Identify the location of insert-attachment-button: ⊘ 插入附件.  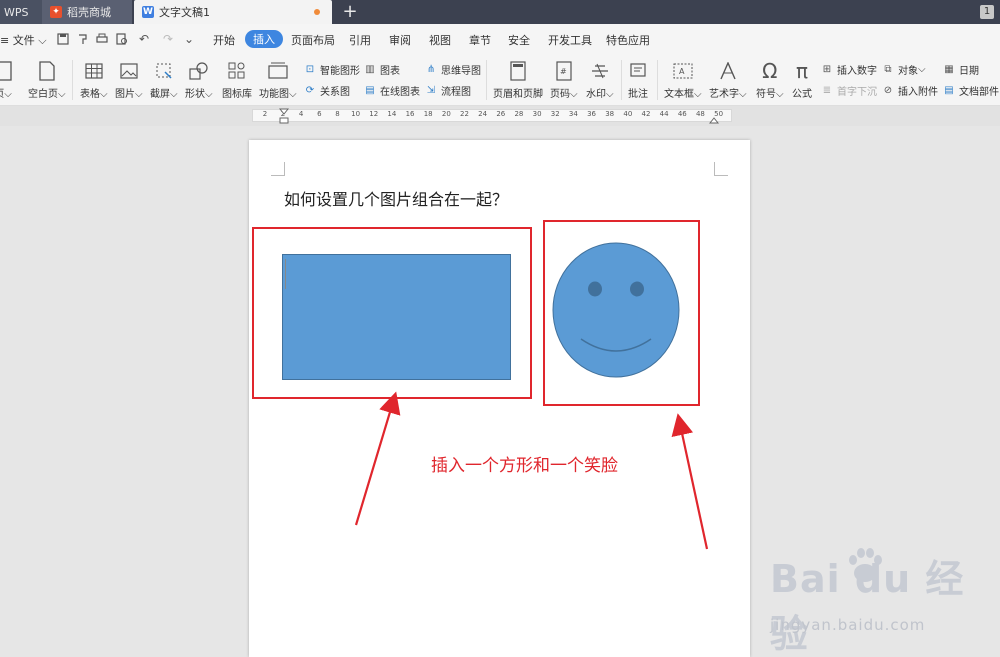
(909, 90).